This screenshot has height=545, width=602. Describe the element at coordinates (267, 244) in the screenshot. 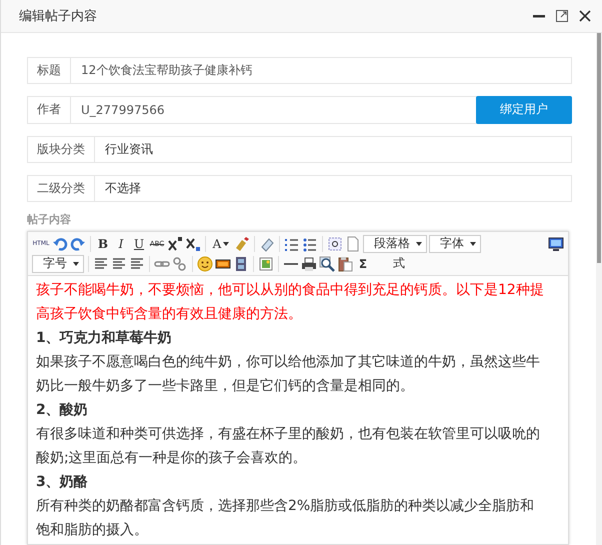

I see `eraser-icon` at that location.